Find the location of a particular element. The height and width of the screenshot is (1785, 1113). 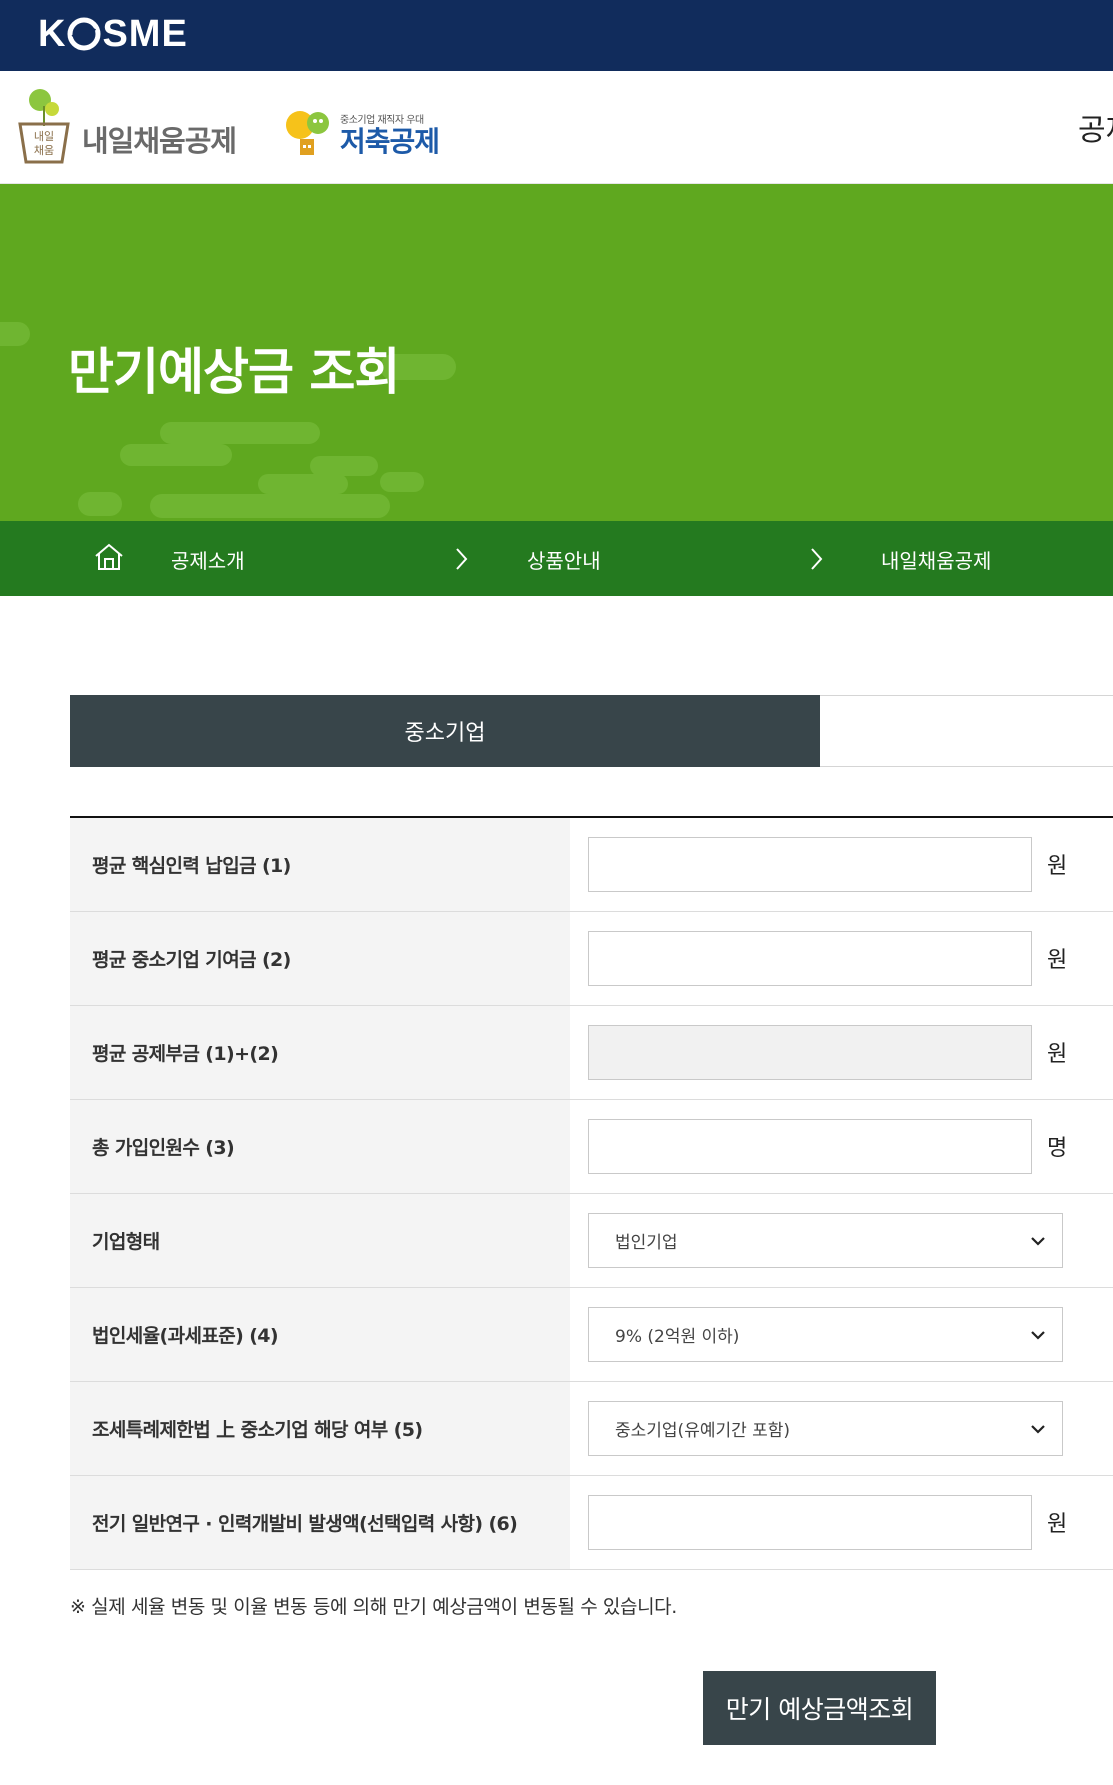

sme-contribution-input is located at coordinates (810, 958).